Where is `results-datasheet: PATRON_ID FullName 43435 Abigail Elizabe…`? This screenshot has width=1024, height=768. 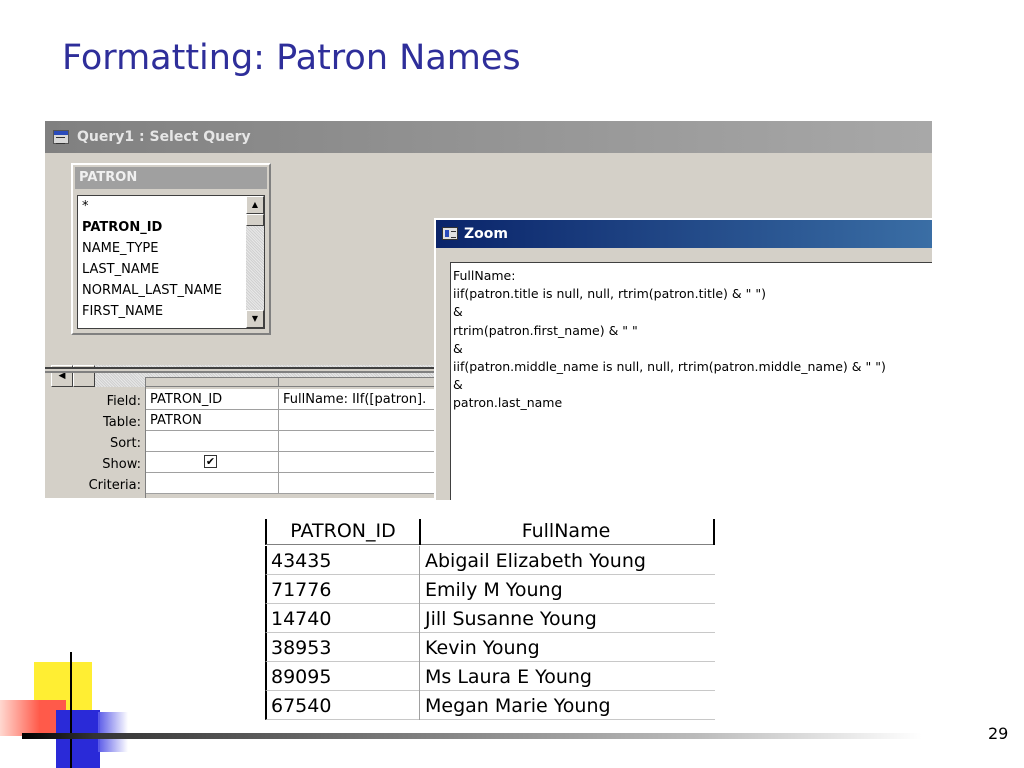 results-datasheet: PATRON_ID FullName 43435 Abigail Elizabe… is located at coordinates (490, 619).